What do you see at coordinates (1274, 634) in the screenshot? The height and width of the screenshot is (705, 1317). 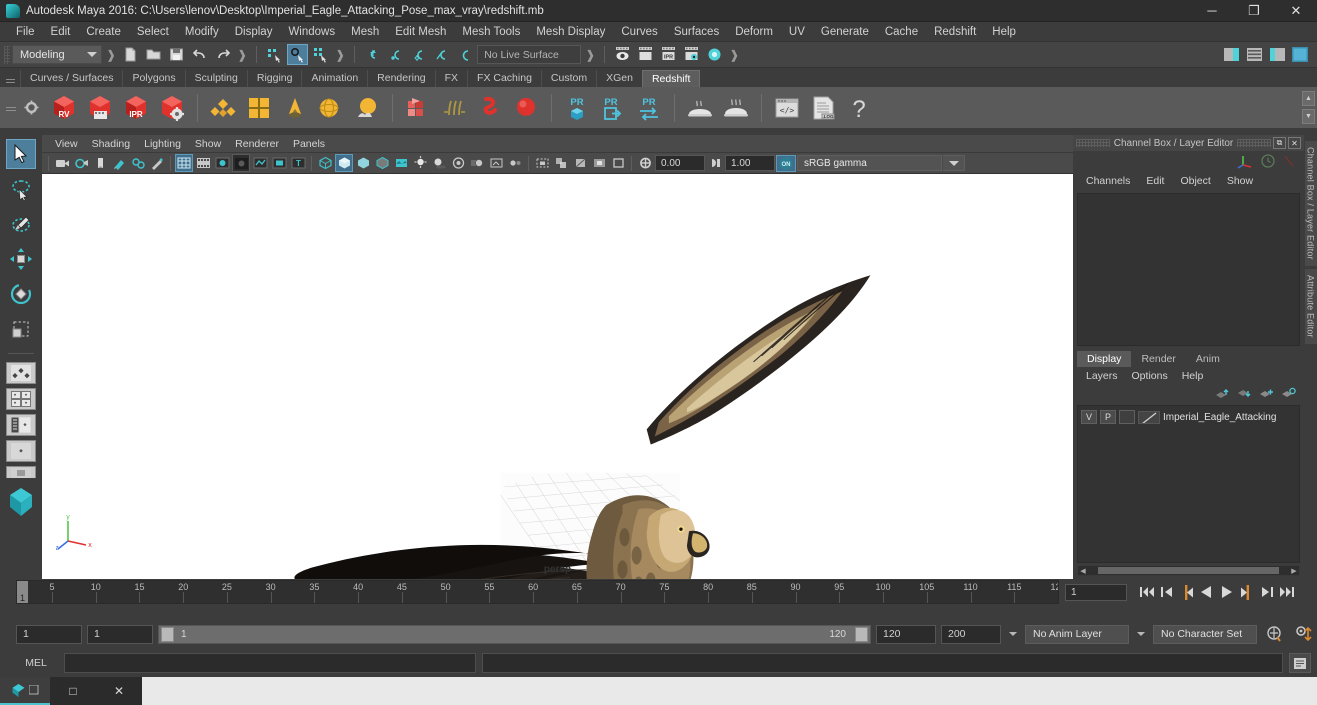 I see `auto-keyframe-icon` at bounding box center [1274, 634].